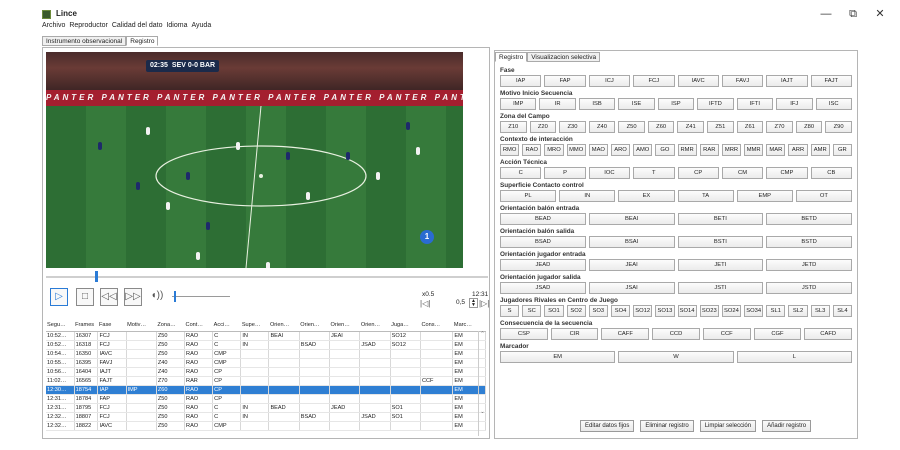  What do you see at coordinates (597, 104) in the screenshot?
I see `category-button-isb: ISB` at bounding box center [597, 104].